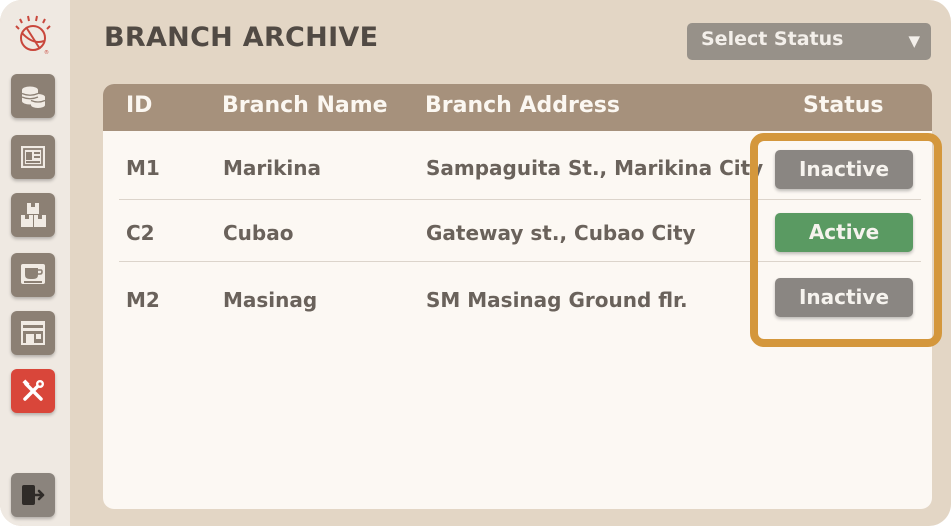 The height and width of the screenshot is (526, 951). Describe the element at coordinates (258, 233) in the screenshot. I see `cell-branch-name: Cubao` at that location.